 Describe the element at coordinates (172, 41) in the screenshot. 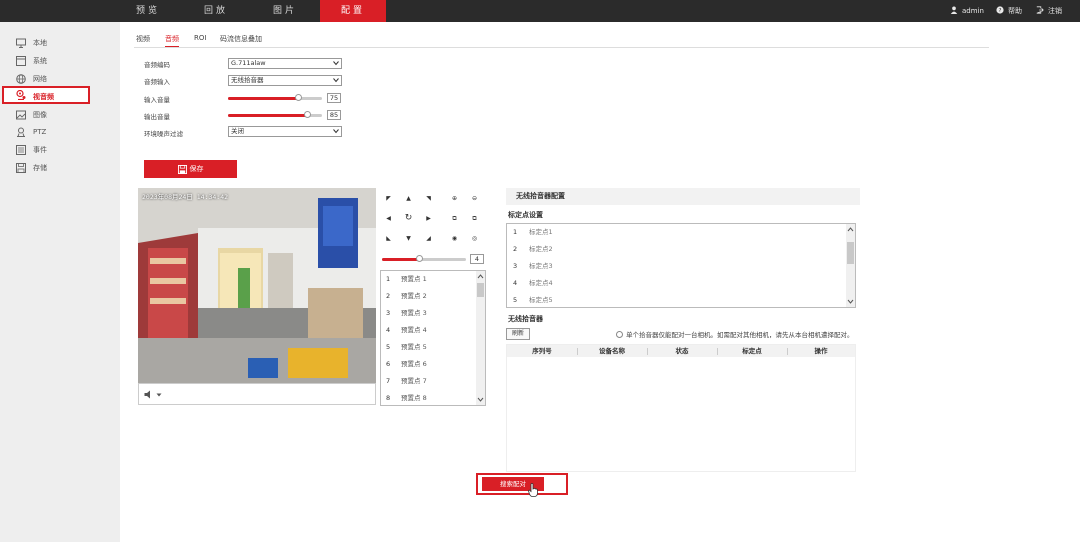

I see `tab-audio: 音频` at that location.